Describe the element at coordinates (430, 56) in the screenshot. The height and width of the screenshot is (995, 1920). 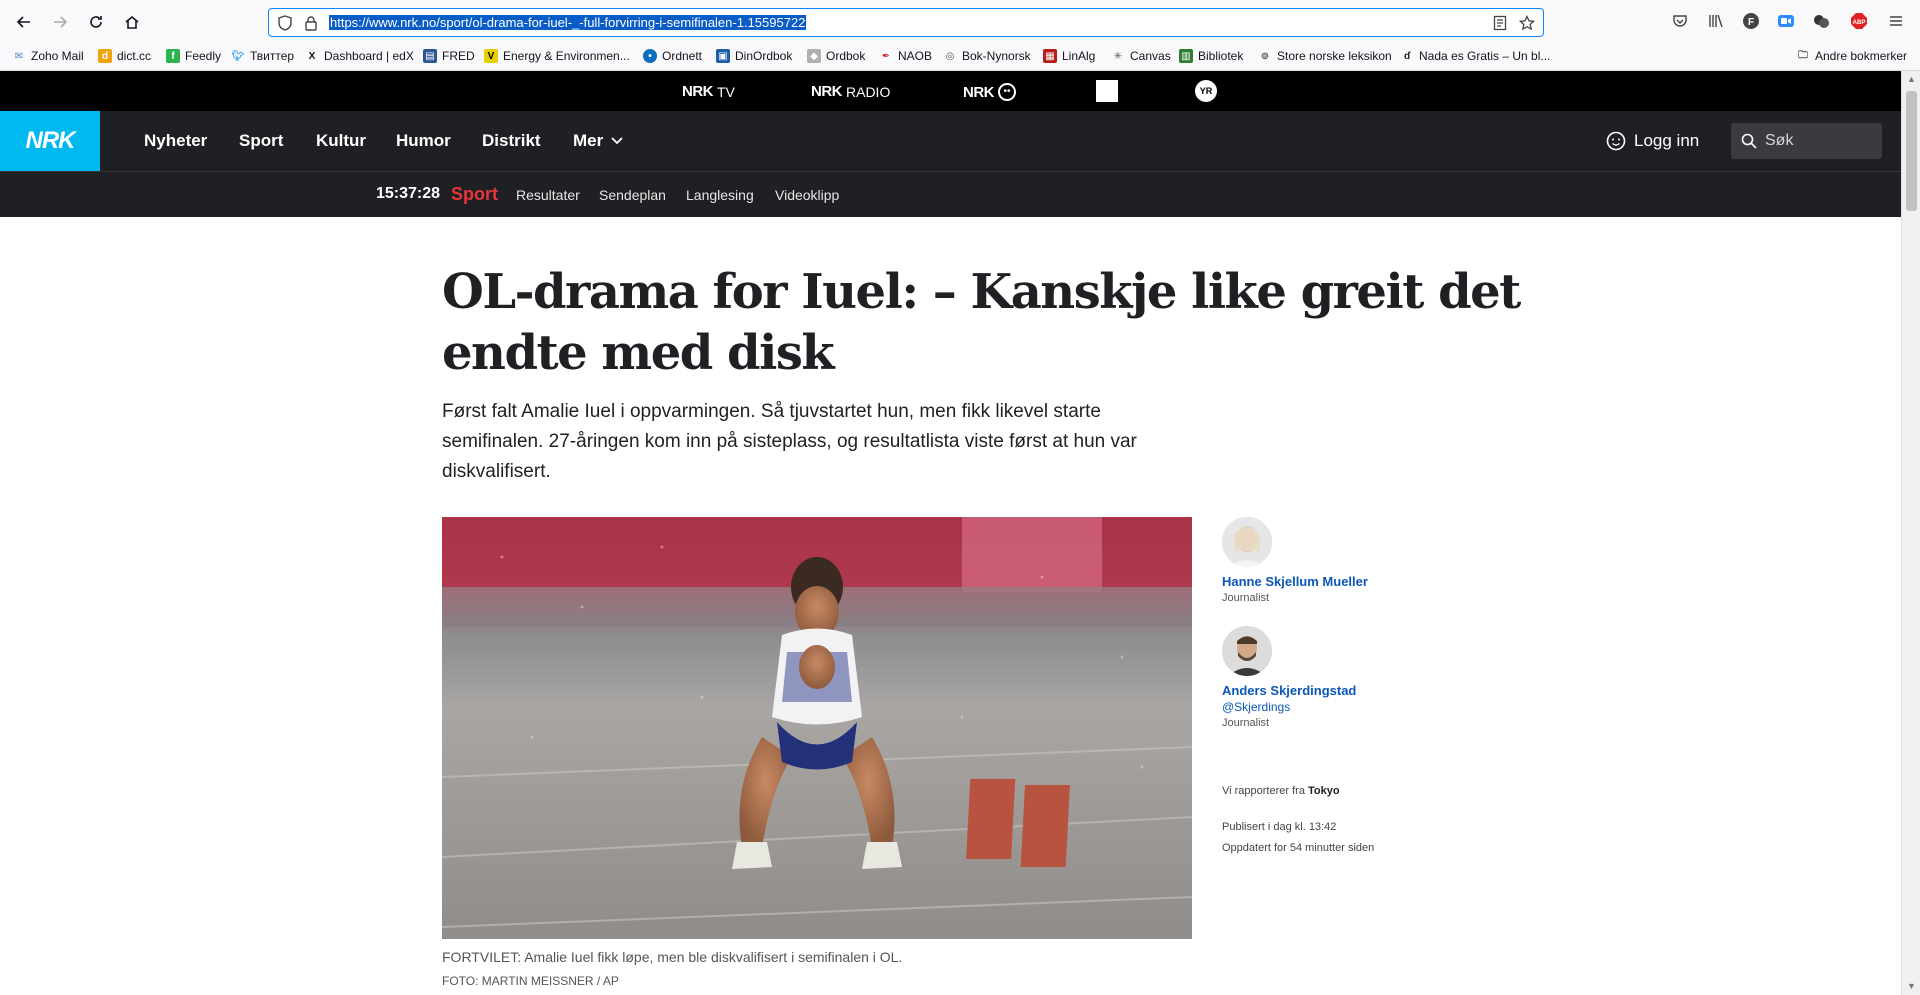
I see `fred-icon: ▤` at that location.